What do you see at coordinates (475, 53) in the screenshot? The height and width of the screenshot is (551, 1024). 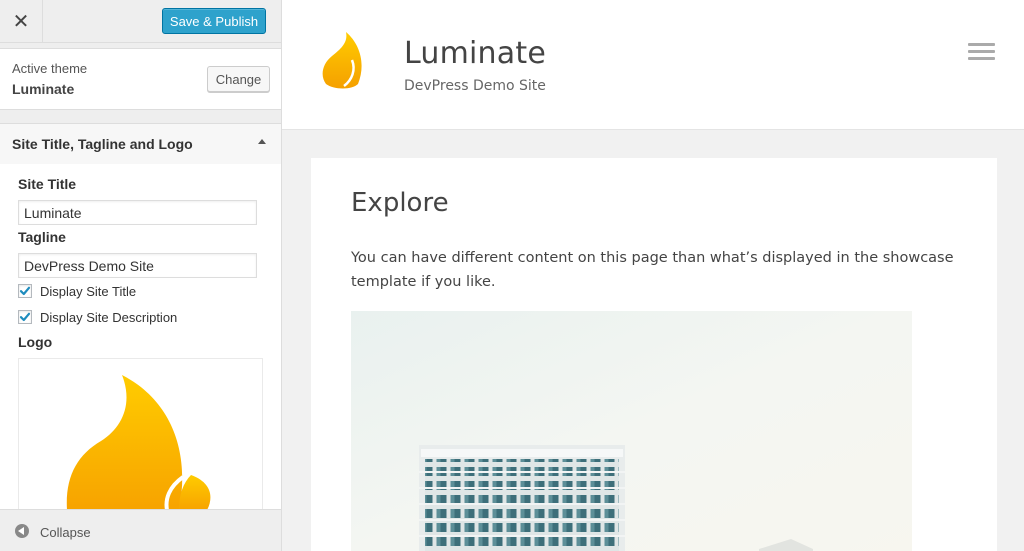 I see `site-title: Luminate` at bounding box center [475, 53].